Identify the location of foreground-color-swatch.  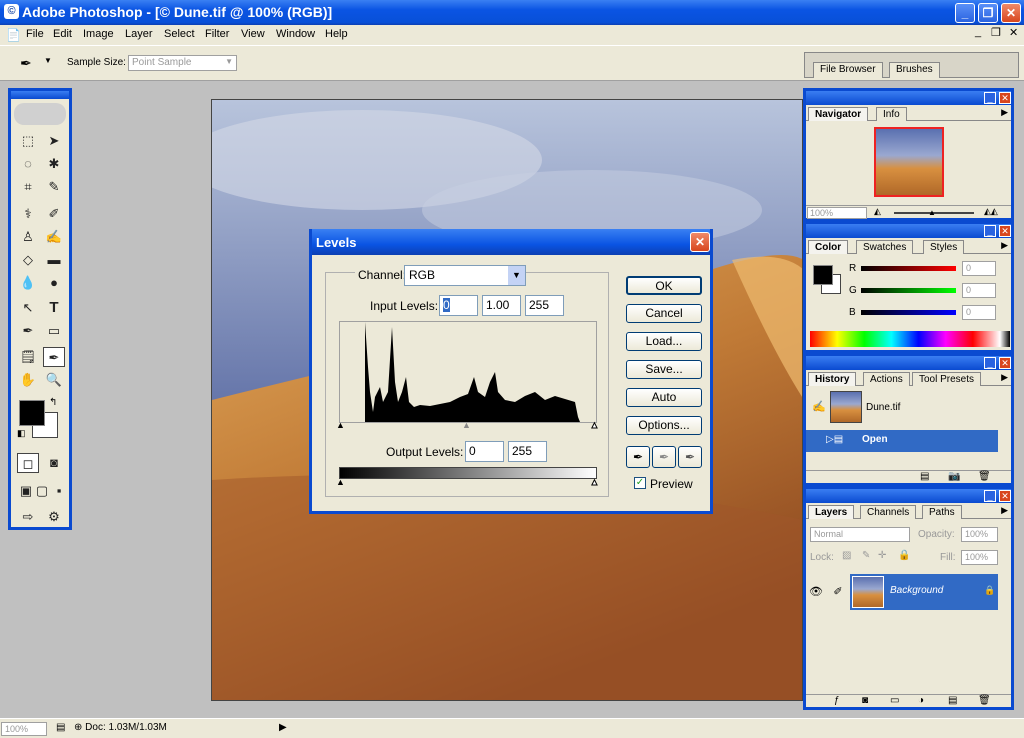
(32, 413).